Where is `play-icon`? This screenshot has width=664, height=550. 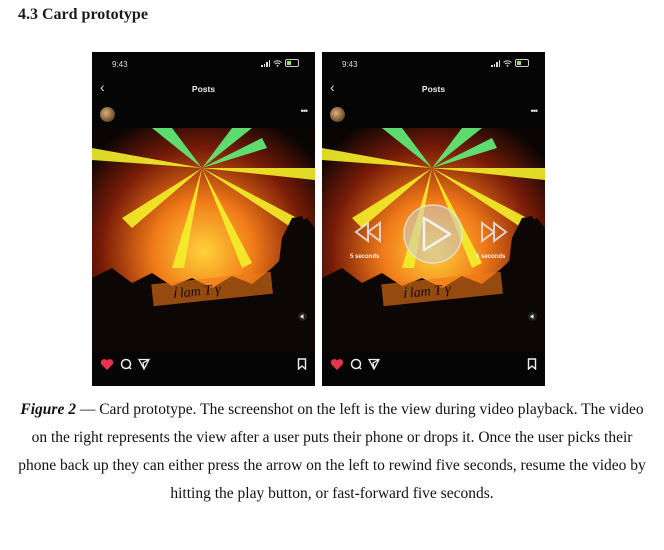
play-icon is located at coordinates (433, 234).